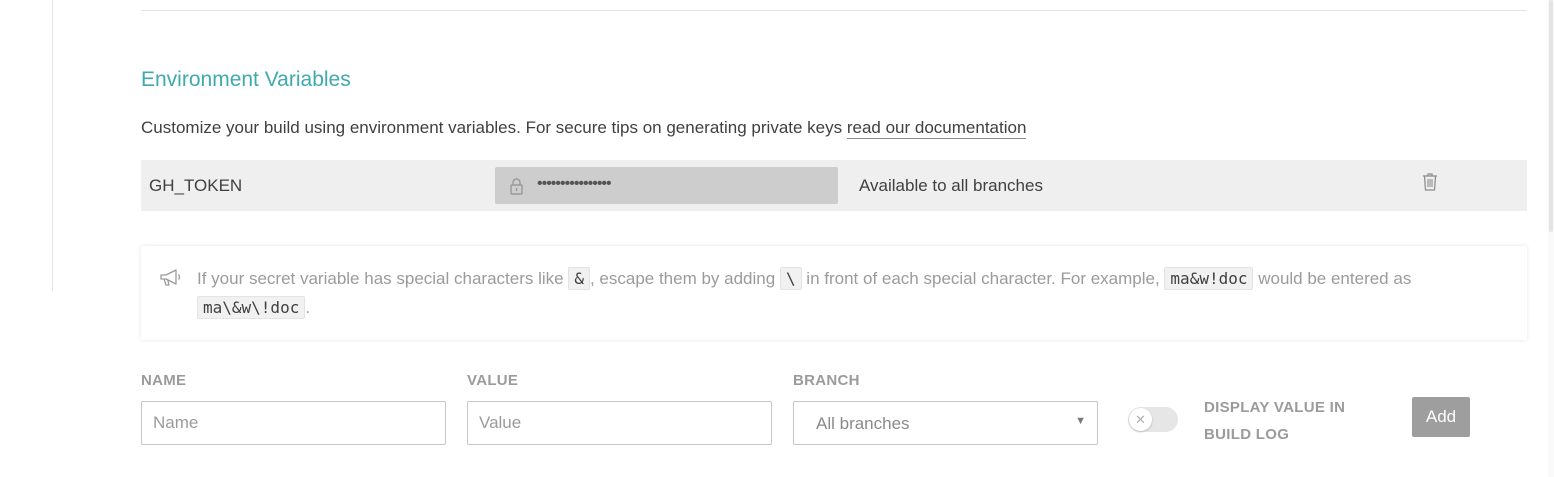 Image resolution: width=1554 pixels, height=477 pixels. Describe the element at coordinates (1332, 278) in the screenshot. I see `notice-text-part: would be entered as` at that location.